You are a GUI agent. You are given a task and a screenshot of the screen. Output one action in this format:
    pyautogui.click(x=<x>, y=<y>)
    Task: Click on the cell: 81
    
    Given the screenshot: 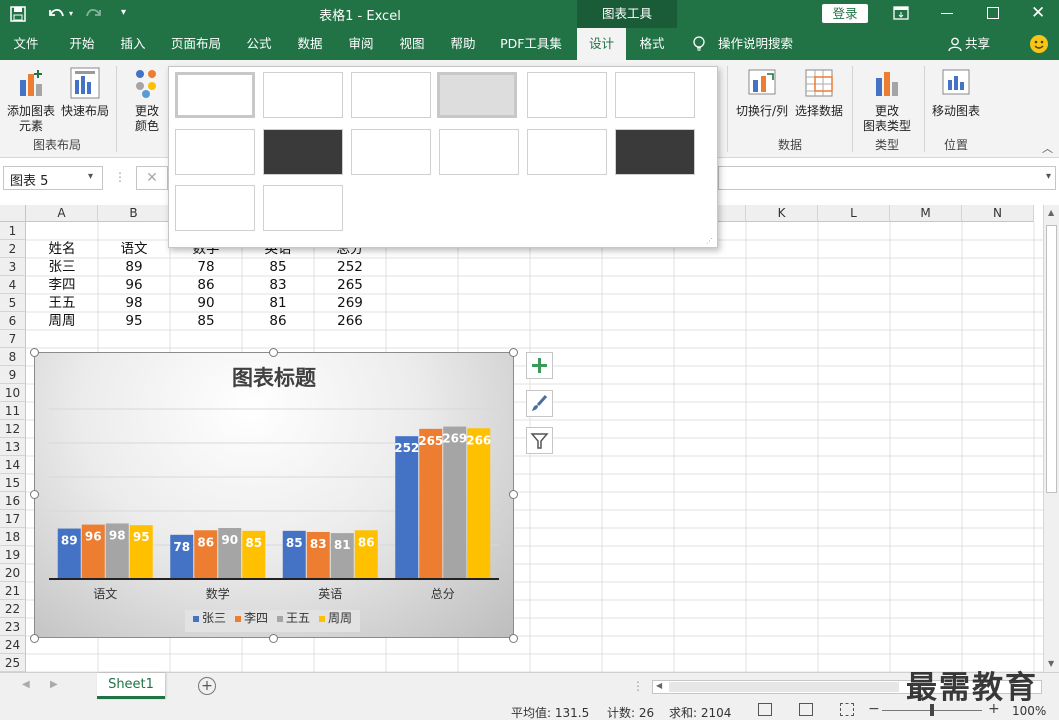 What is the action you would take?
    pyautogui.click(x=278, y=303)
    